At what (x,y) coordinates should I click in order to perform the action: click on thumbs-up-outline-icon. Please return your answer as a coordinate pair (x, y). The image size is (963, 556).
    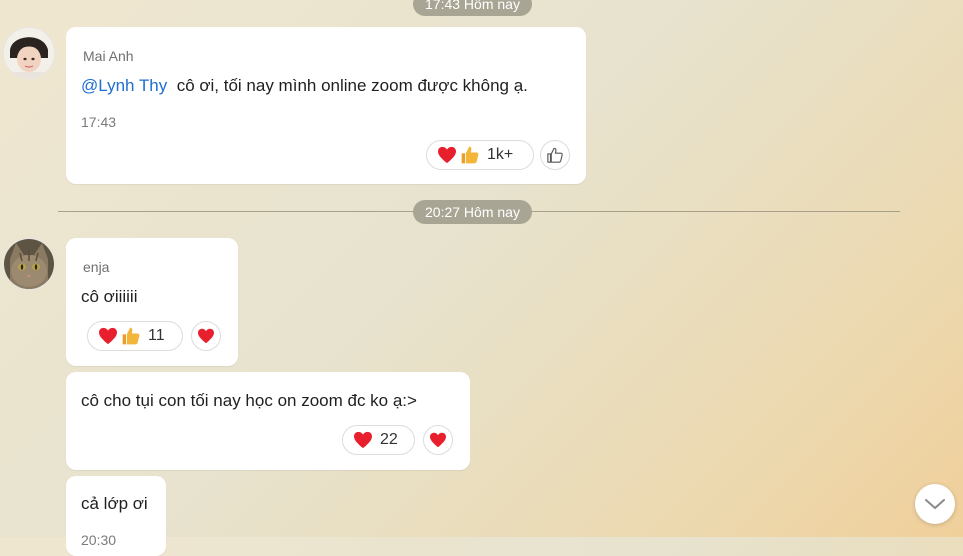
    Looking at the image, I should click on (555, 155).